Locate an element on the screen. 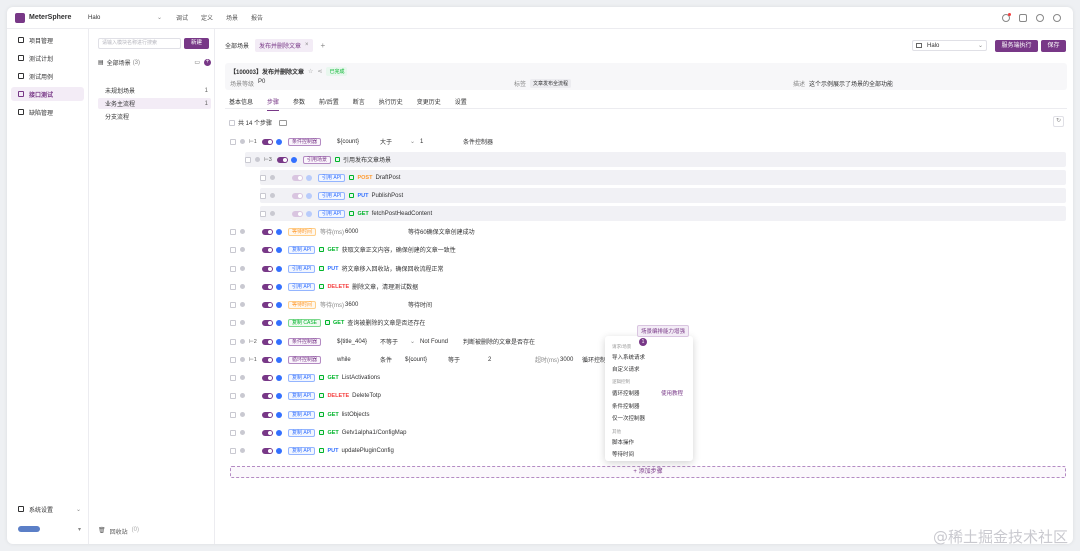 The height and width of the screenshot is (551, 1080). environment-select: Halo ⌄ is located at coordinates (949, 45).